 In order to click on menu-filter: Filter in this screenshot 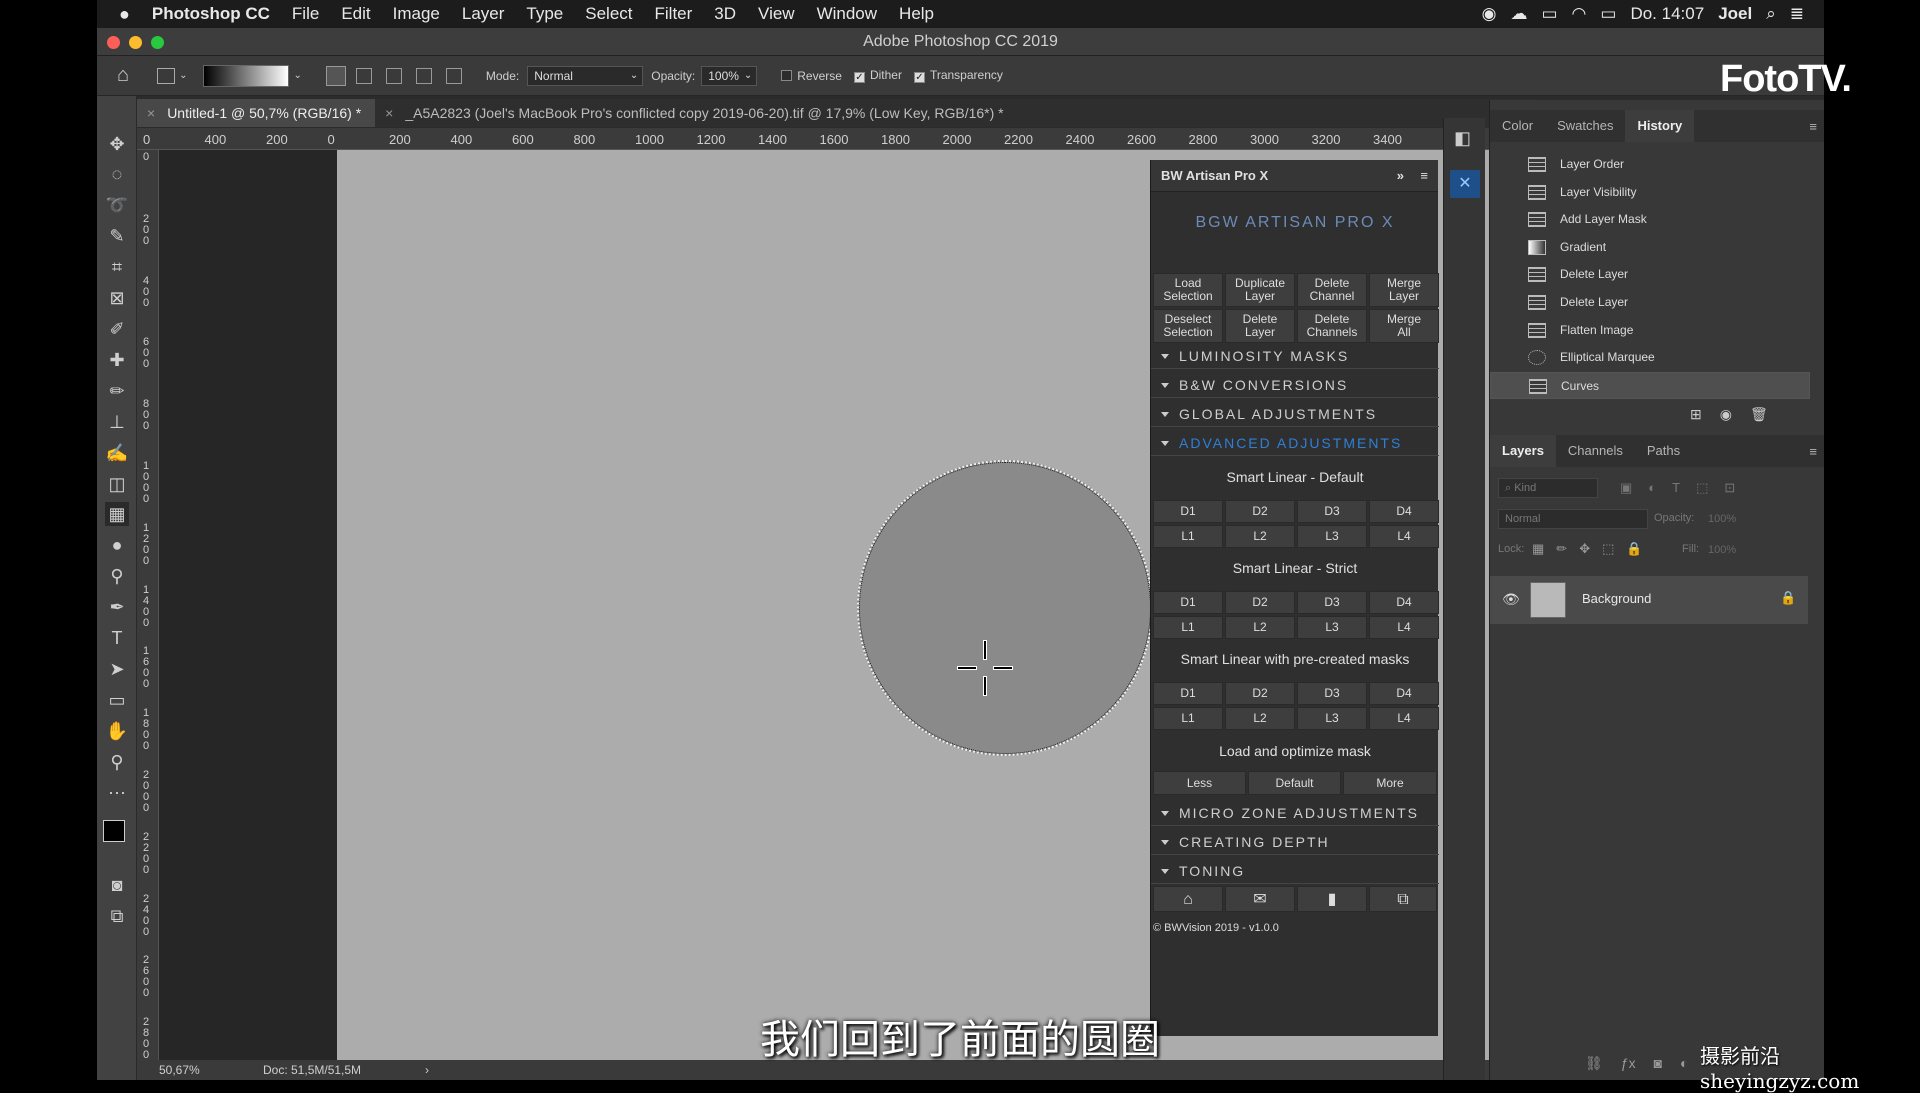, I will do `click(674, 14)`.